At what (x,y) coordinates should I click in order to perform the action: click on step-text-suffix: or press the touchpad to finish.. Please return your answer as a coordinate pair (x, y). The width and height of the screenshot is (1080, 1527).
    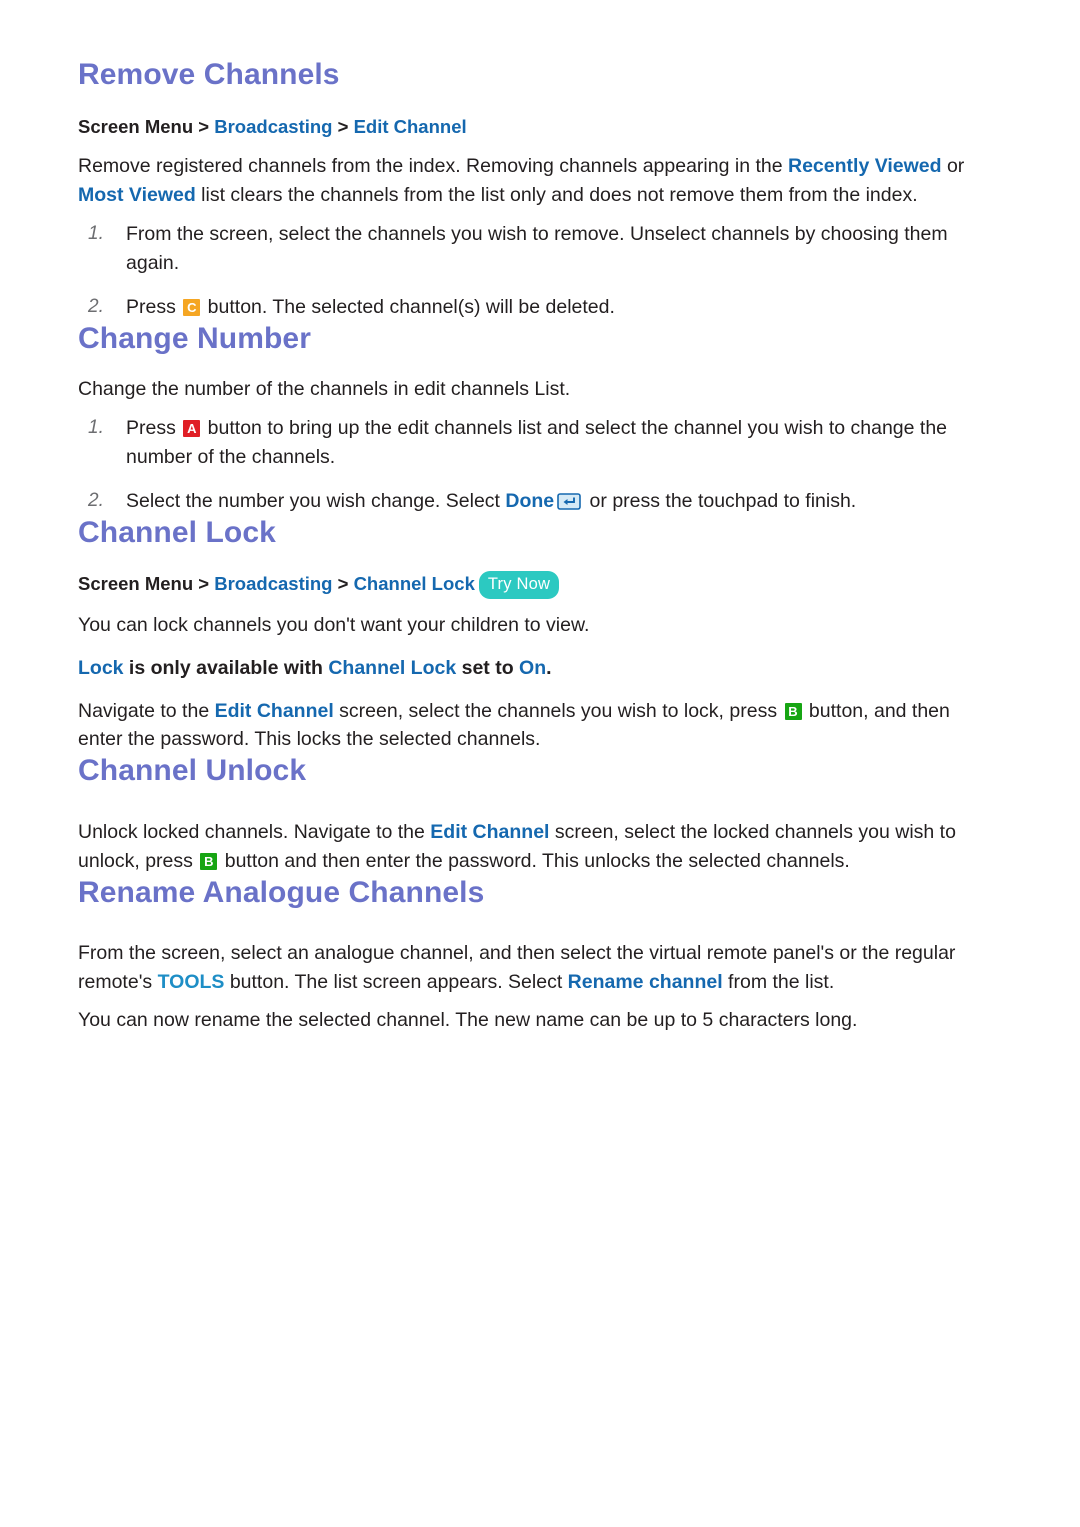
    Looking at the image, I should click on (720, 500).